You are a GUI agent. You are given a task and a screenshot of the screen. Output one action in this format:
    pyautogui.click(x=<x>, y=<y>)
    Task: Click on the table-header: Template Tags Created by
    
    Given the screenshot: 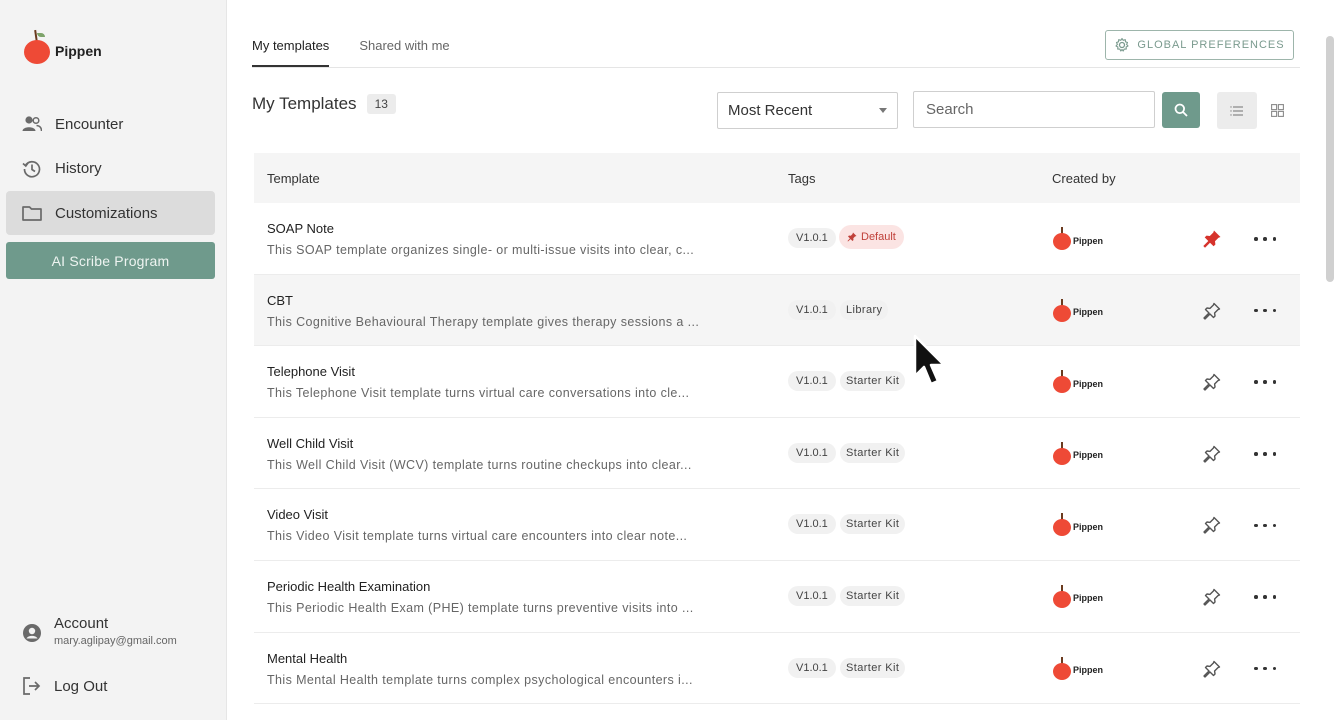 What is the action you would take?
    pyautogui.click(x=777, y=178)
    